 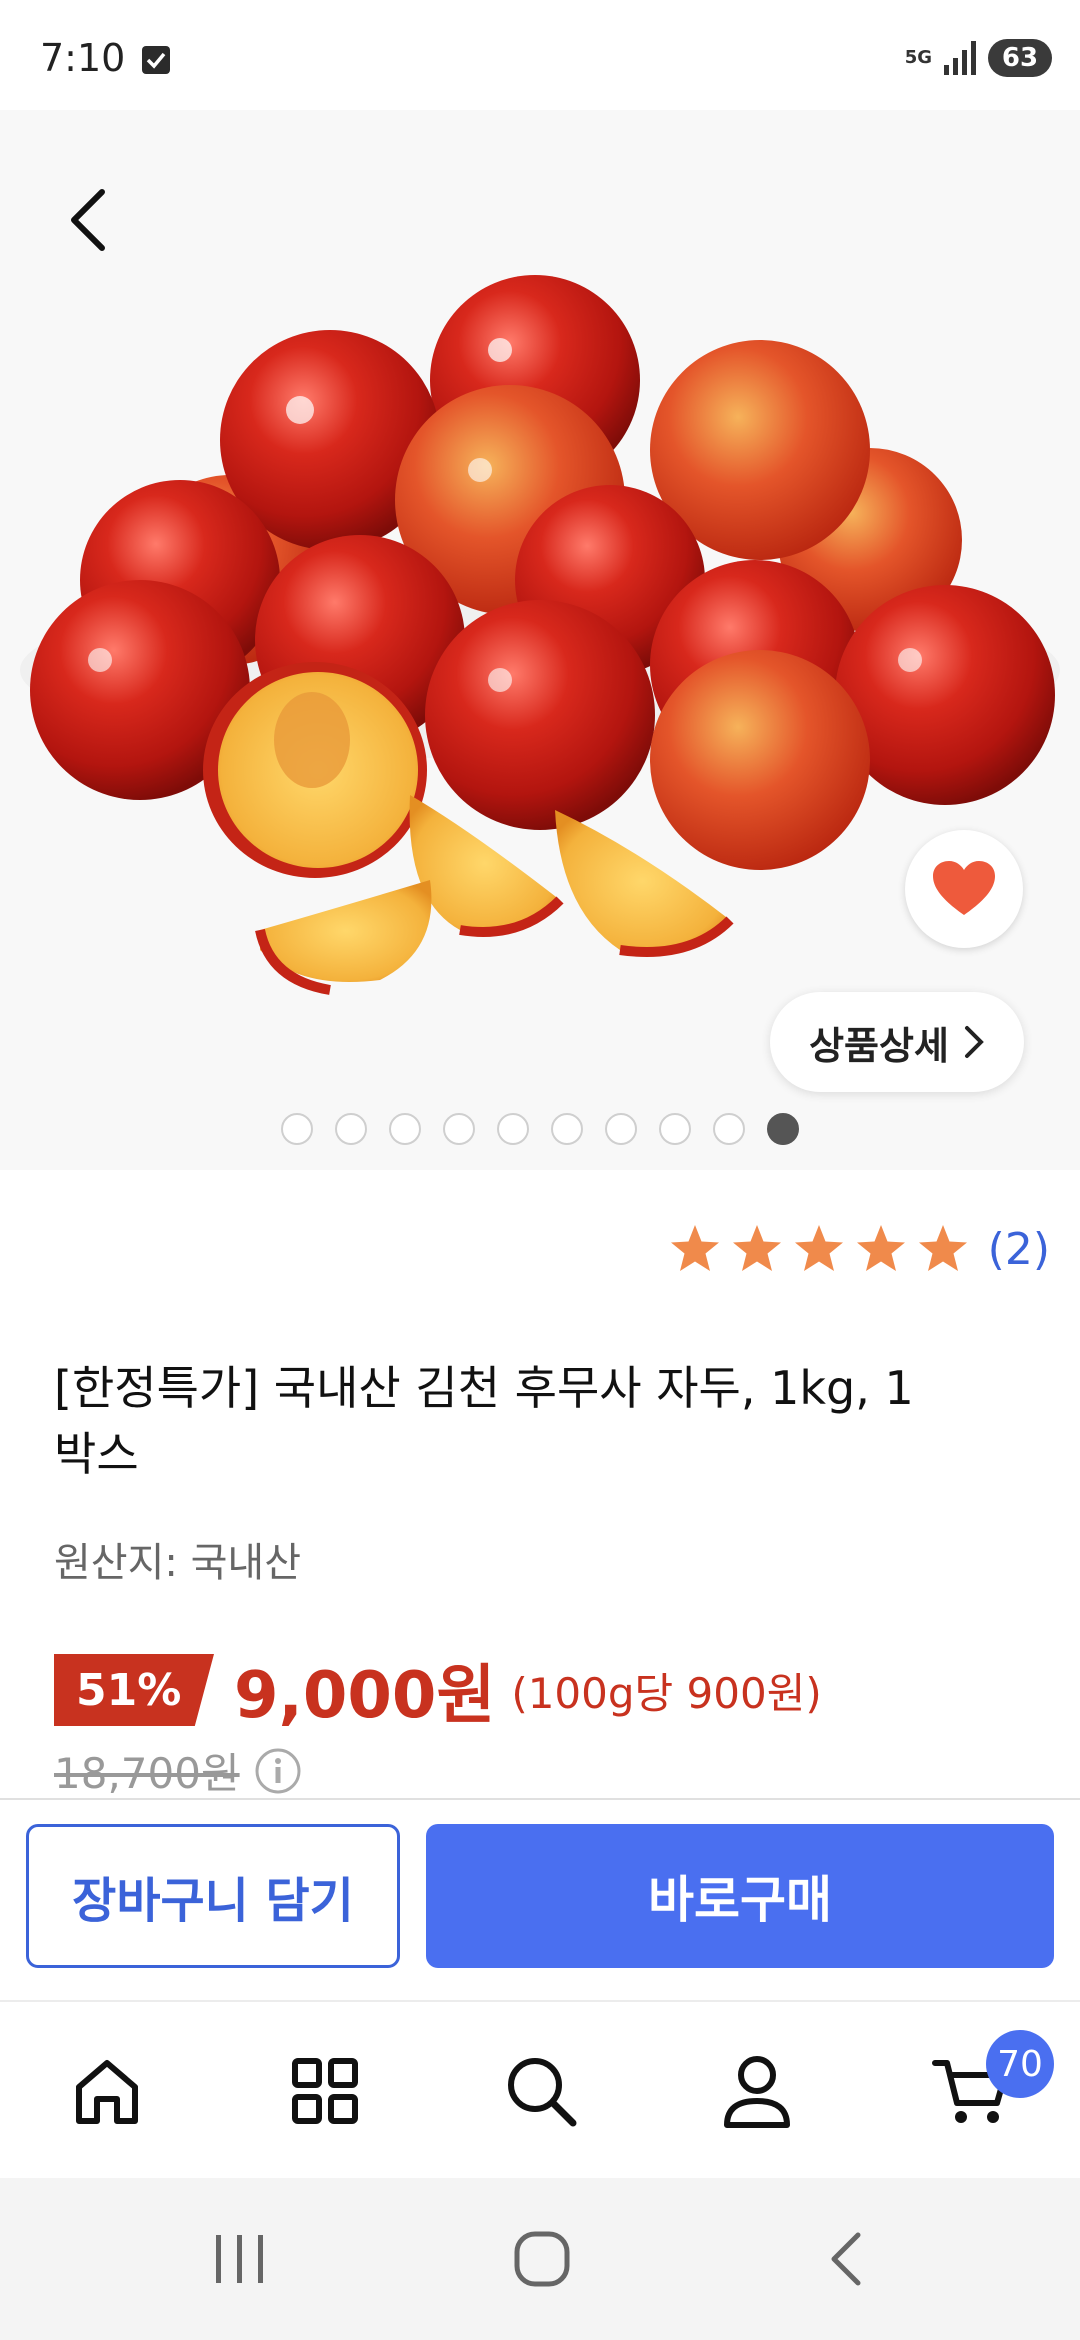 What do you see at coordinates (740, 1896) in the screenshot?
I see `buy-now-button: 바로구매` at bounding box center [740, 1896].